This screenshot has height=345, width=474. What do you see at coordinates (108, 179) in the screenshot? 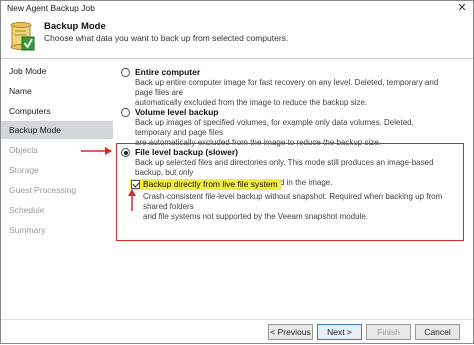
I see `annotation-arrows` at bounding box center [108, 179].